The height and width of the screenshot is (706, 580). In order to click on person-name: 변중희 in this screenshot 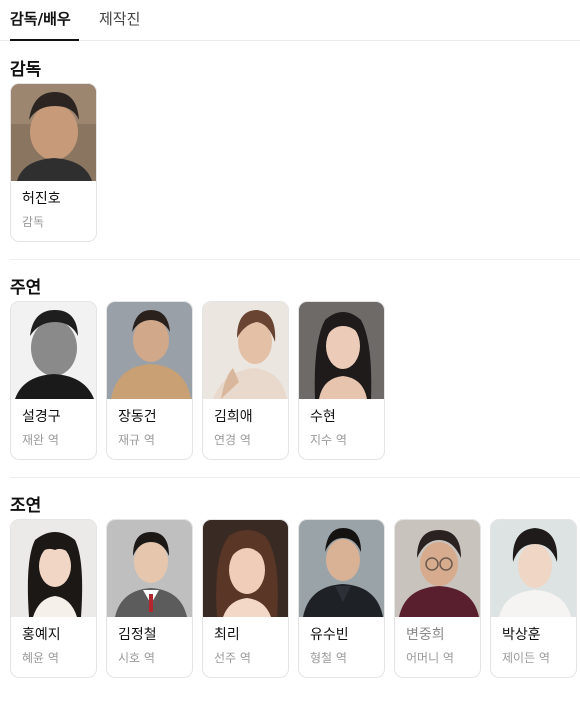, I will do `click(425, 635)`.